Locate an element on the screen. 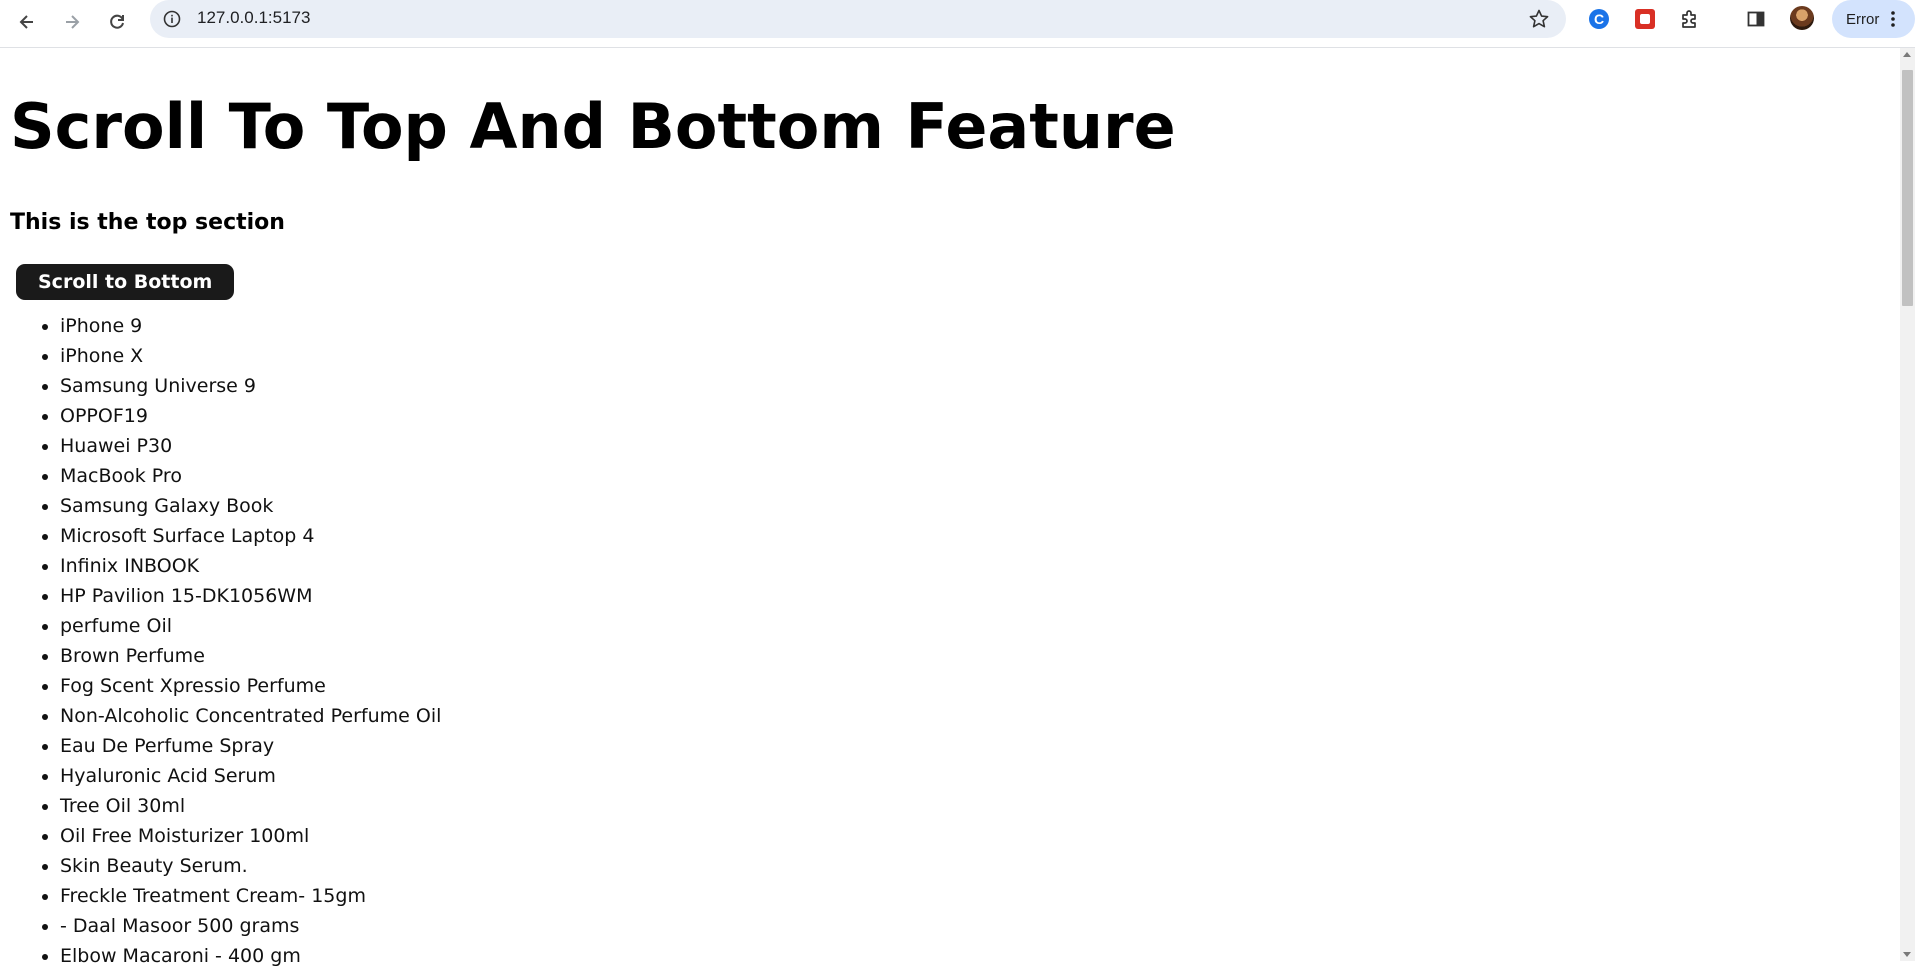 The height and width of the screenshot is (971, 1915). profile-avatar is located at coordinates (1802, 18).